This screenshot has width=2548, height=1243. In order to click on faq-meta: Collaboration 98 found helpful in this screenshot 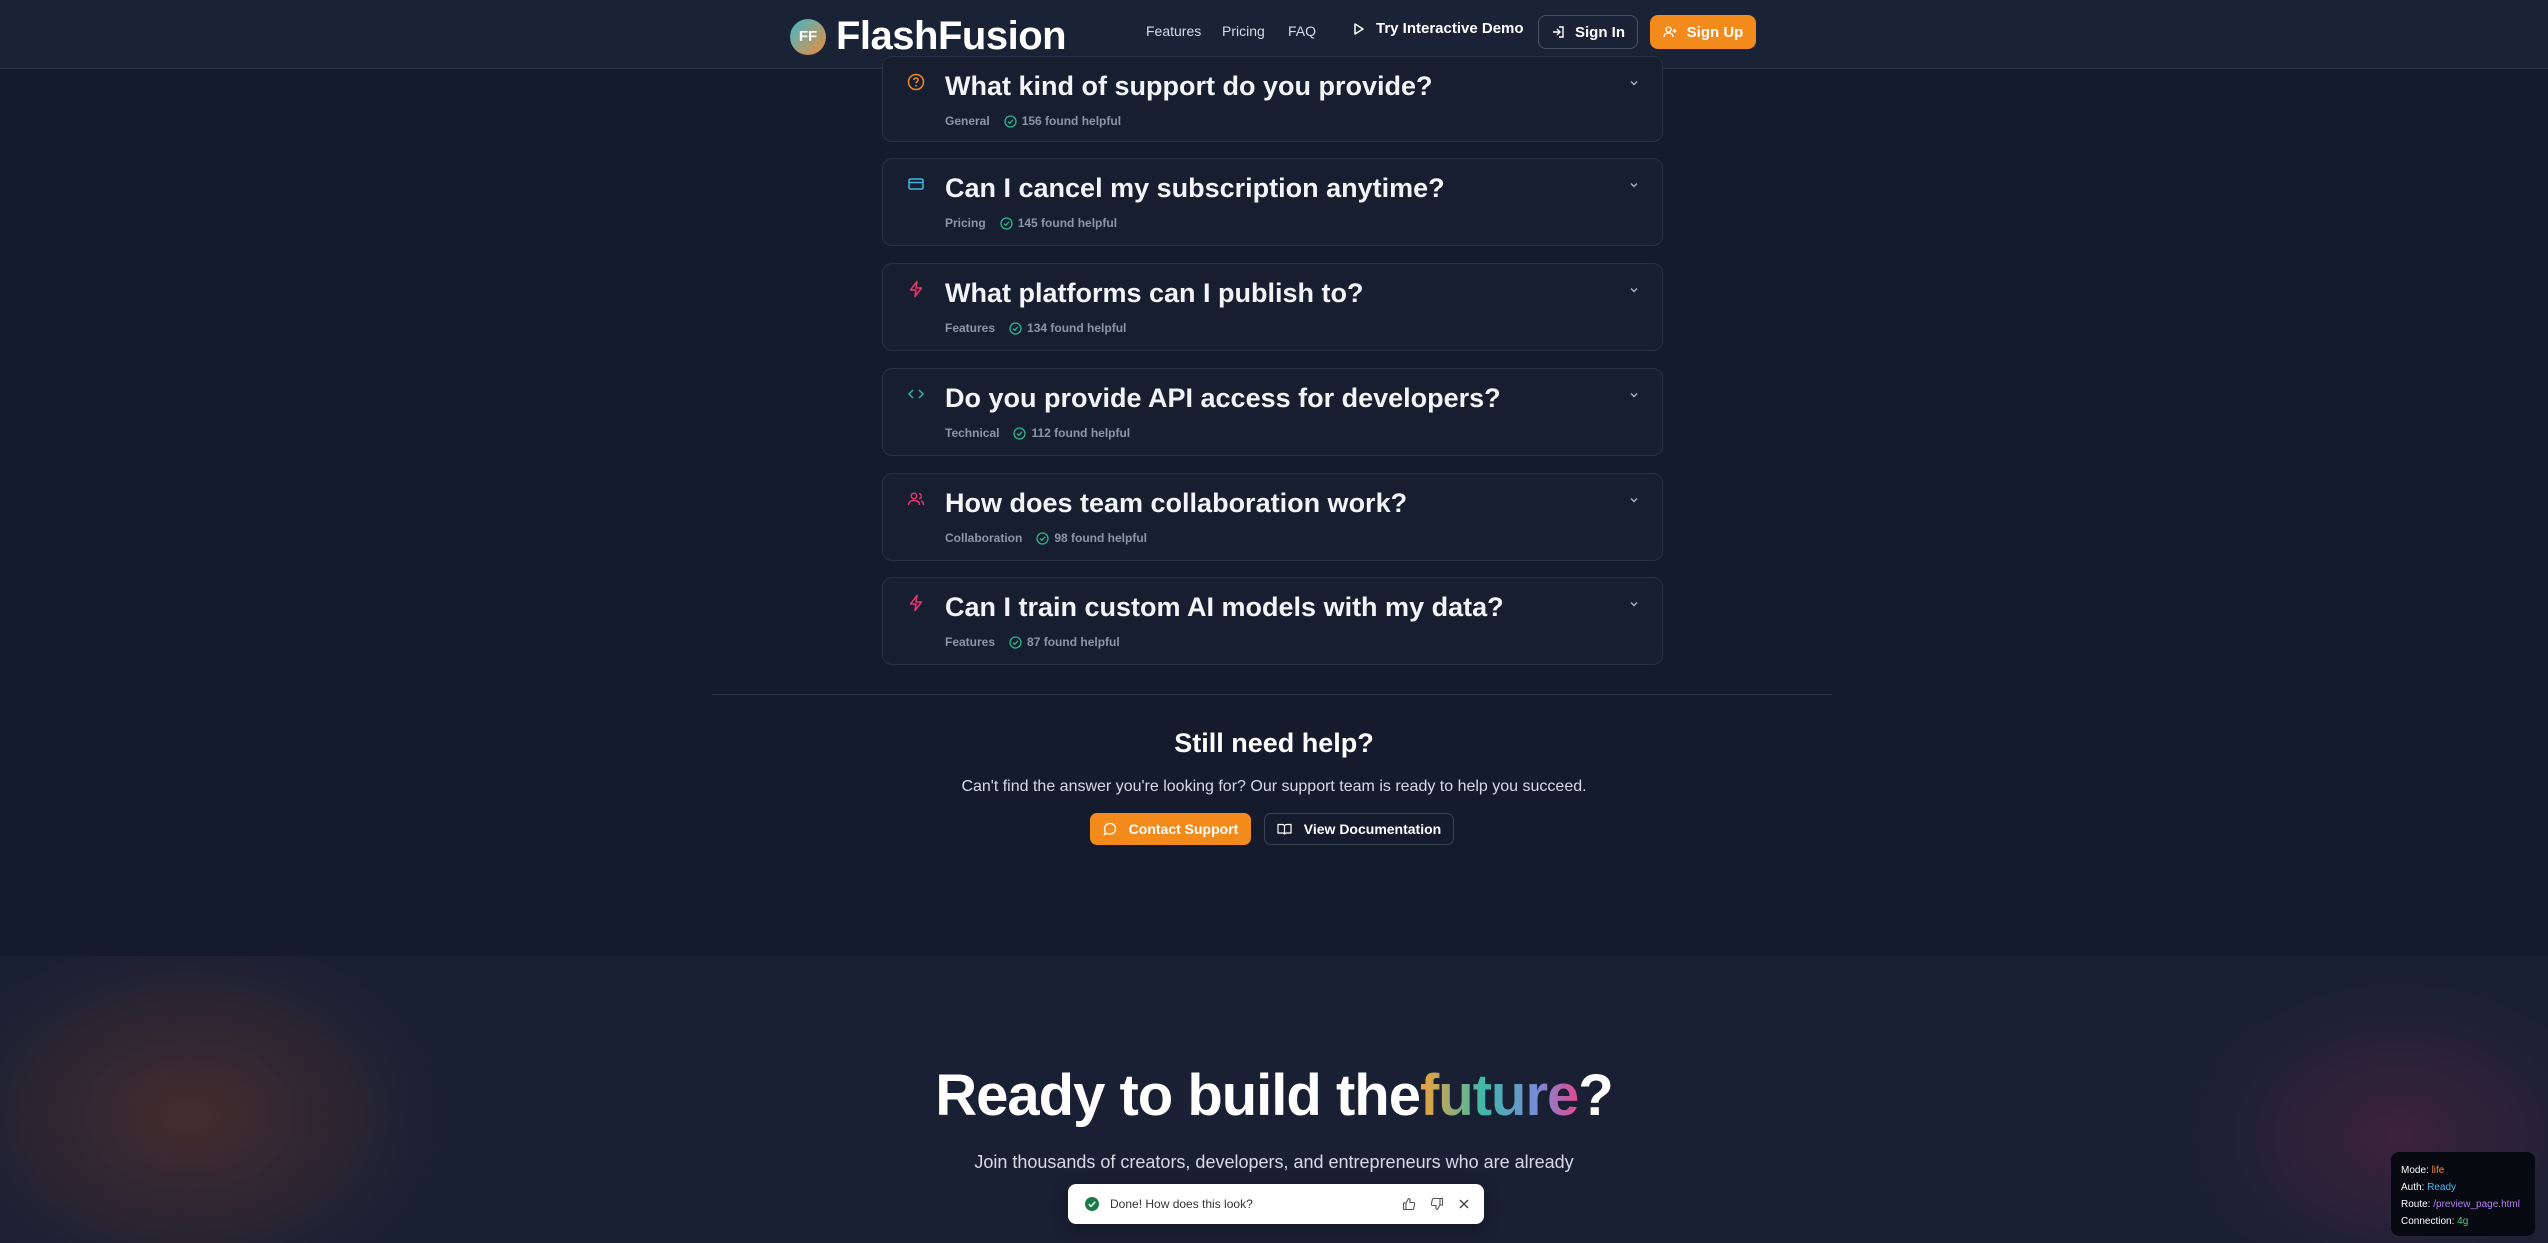, I will do `click(1046, 538)`.